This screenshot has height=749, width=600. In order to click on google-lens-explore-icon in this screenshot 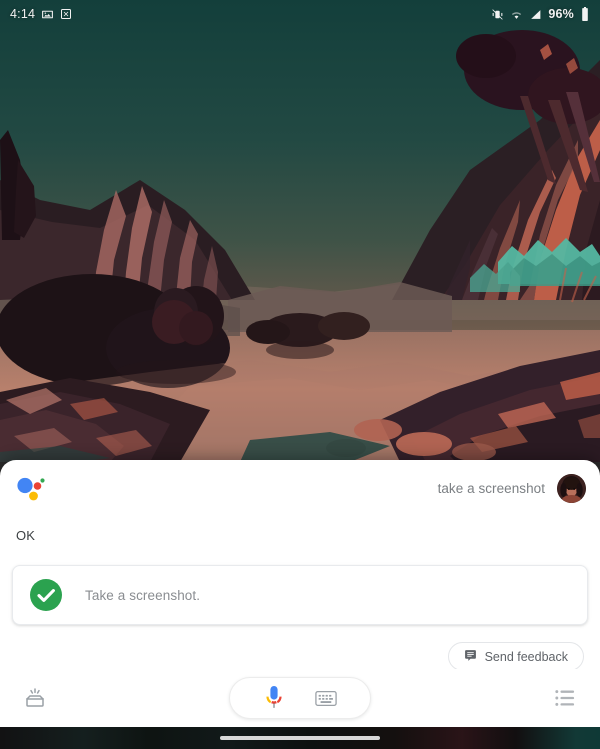, I will do `click(35, 698)`.